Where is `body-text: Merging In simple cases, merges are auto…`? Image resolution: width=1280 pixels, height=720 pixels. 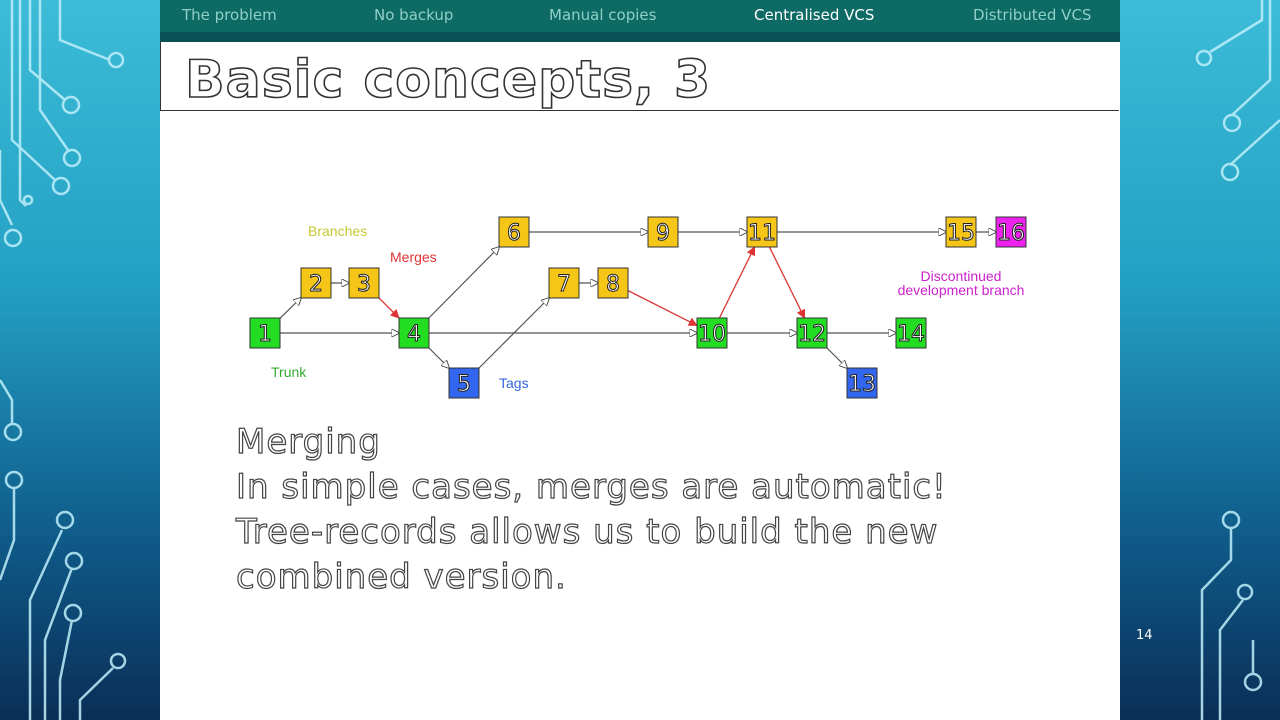 body-text: Merging In simple cases, merges are auto… is located at coordinates (591, 510).